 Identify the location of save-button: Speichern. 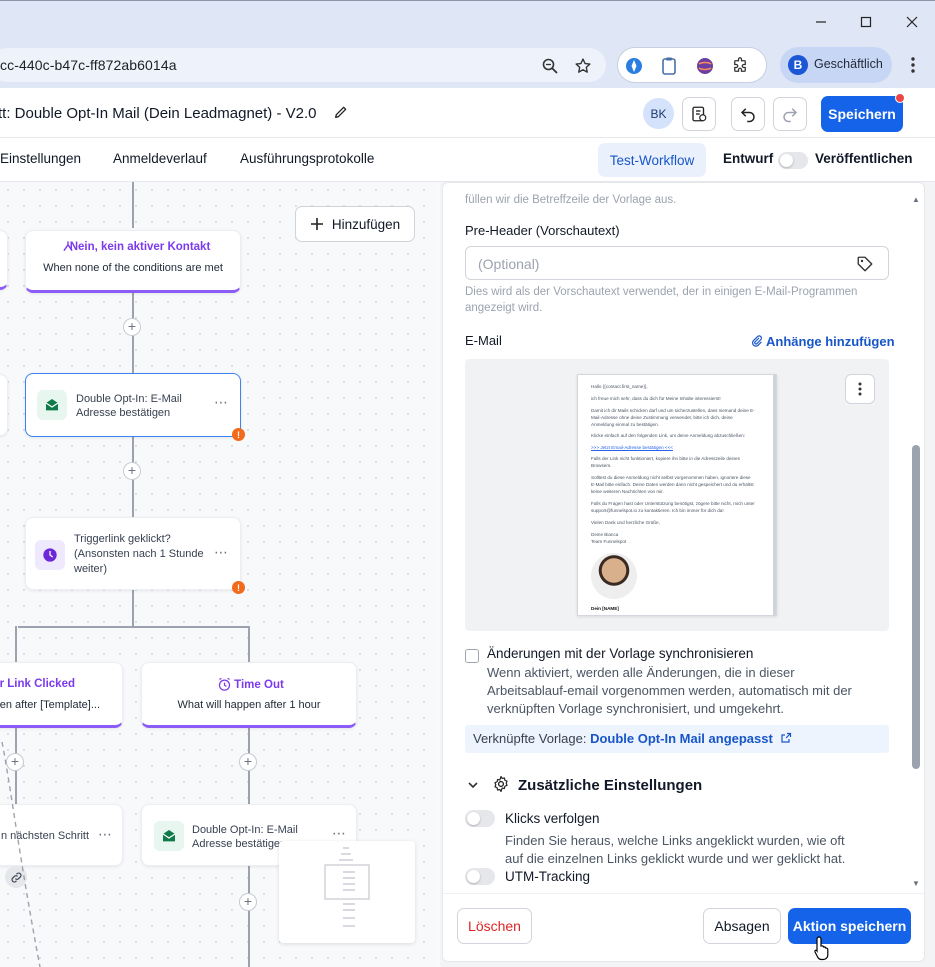
(862, 114).